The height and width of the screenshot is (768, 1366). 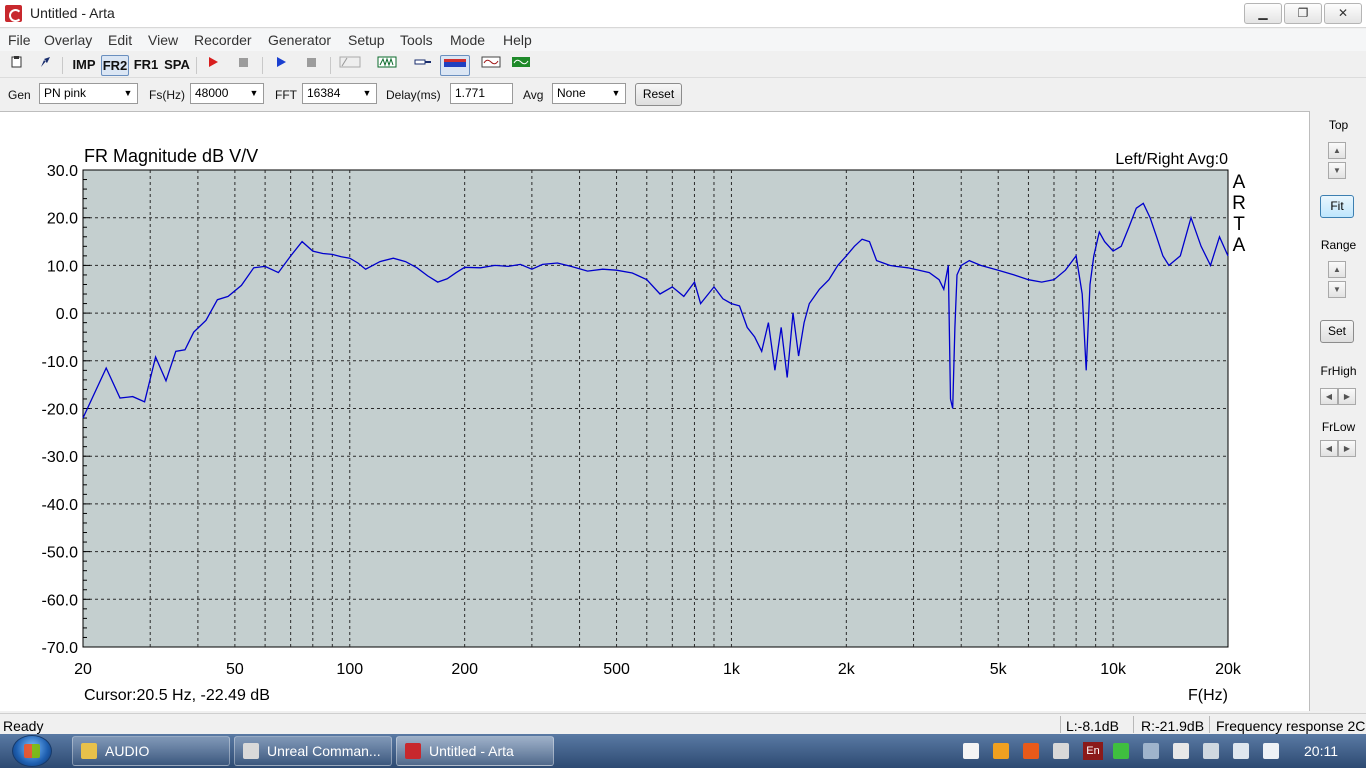 What do you see at coordinates (60, 505) in the screenshot?
I see `y-tick-label: -40.0` at bounding box center [60, 505].